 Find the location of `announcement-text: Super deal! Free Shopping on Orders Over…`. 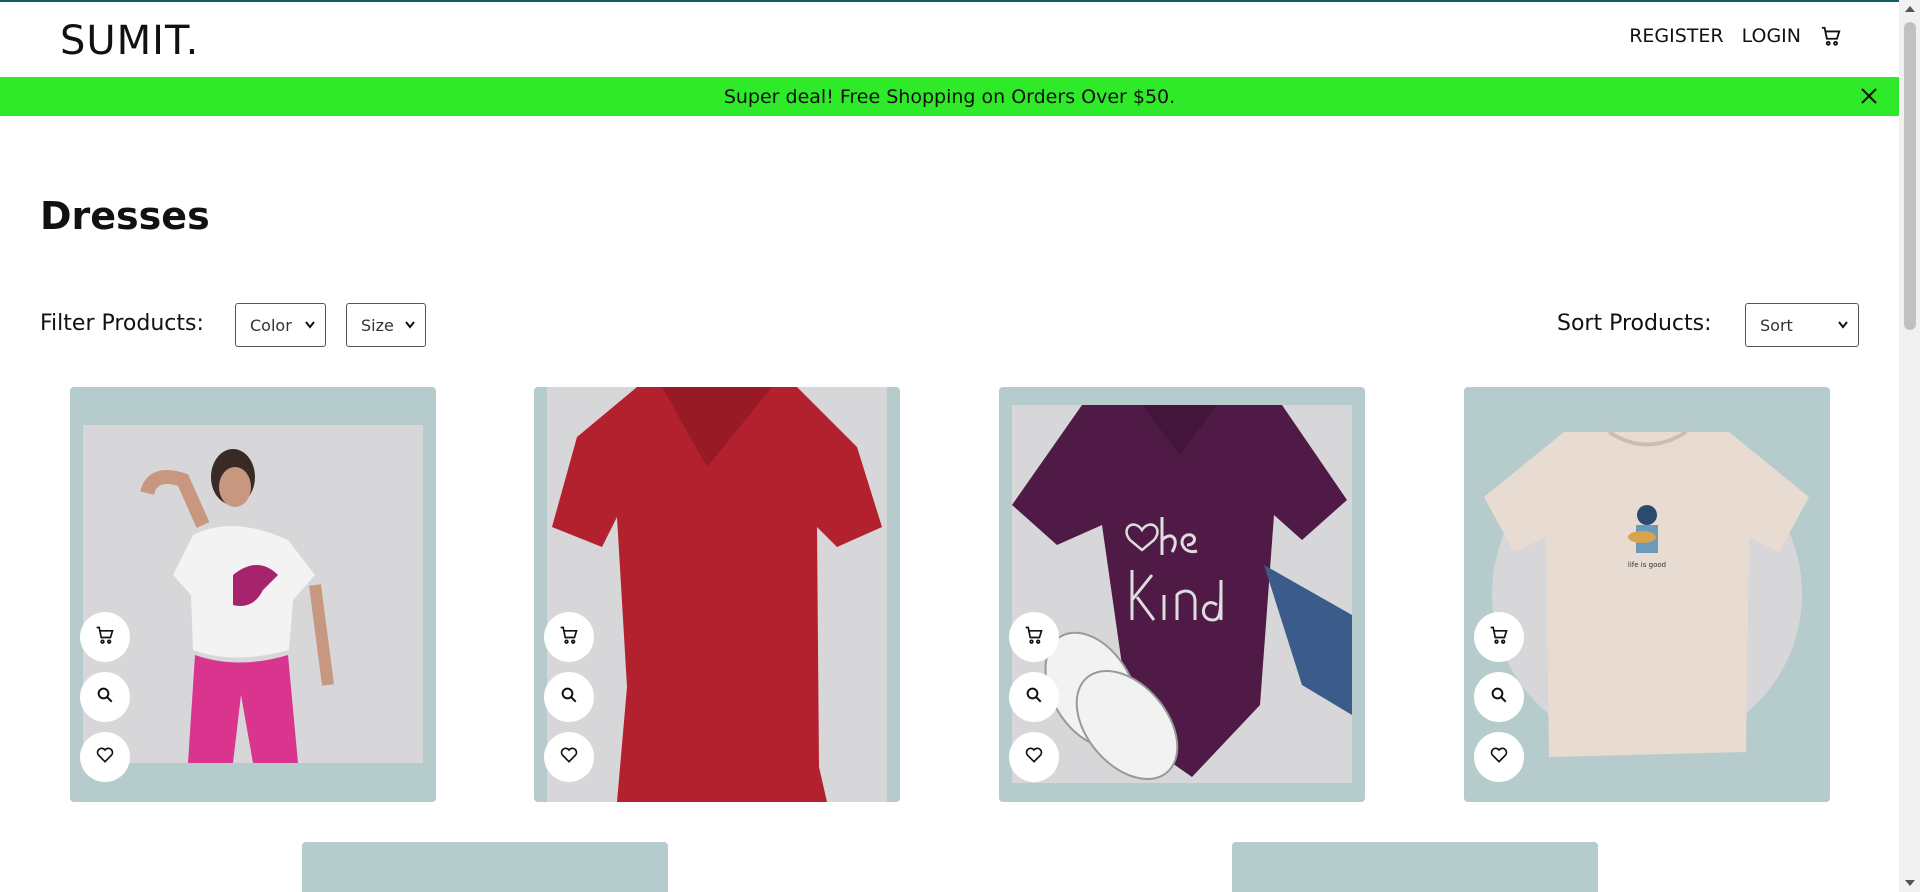

announcement-text: Super deal! Free Shopping on Orders Over… is located at coordinates (949, 96).